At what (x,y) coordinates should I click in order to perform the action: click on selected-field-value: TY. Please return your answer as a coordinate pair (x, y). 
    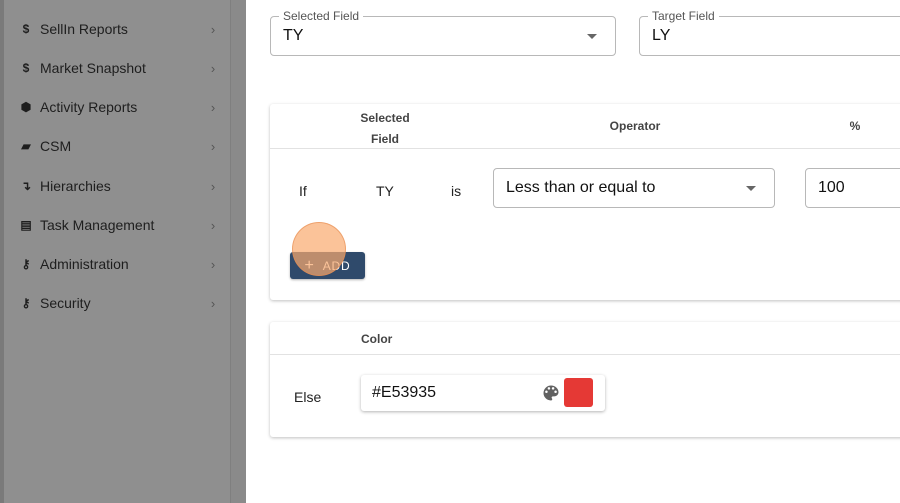
    Looking at the image, I should click on (293, 35).